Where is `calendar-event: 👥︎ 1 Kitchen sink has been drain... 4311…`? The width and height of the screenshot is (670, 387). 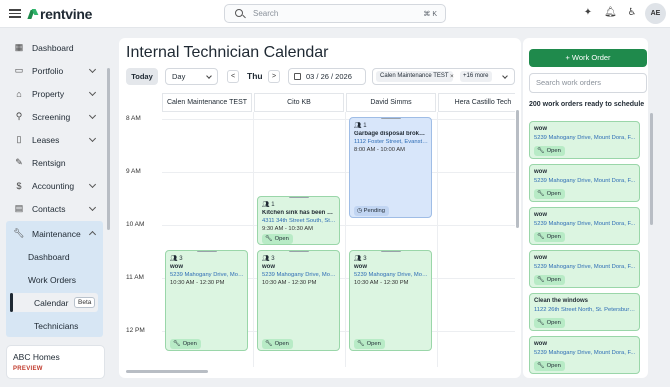 calendar-event: 👥︎ 1 Kitchen sink has been drain... 4311… is located at coordinates (298, 220).